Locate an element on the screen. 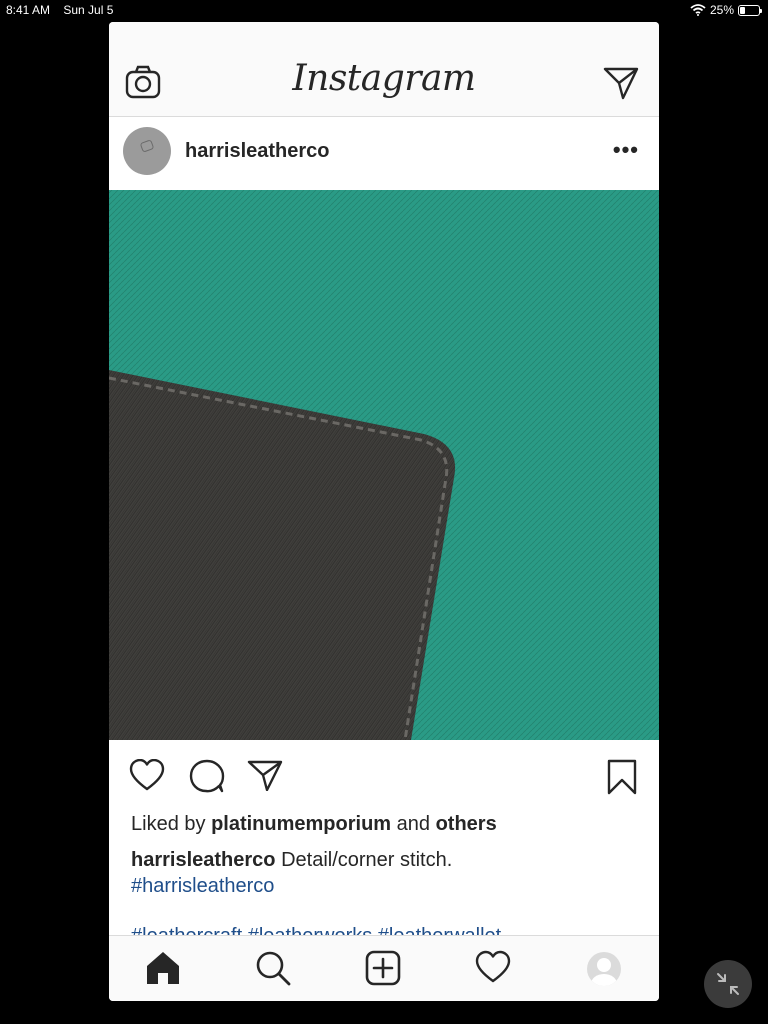 The image size is (768, 1024). liked-by-user: platinumemporium is located at coordinates (301, 824).